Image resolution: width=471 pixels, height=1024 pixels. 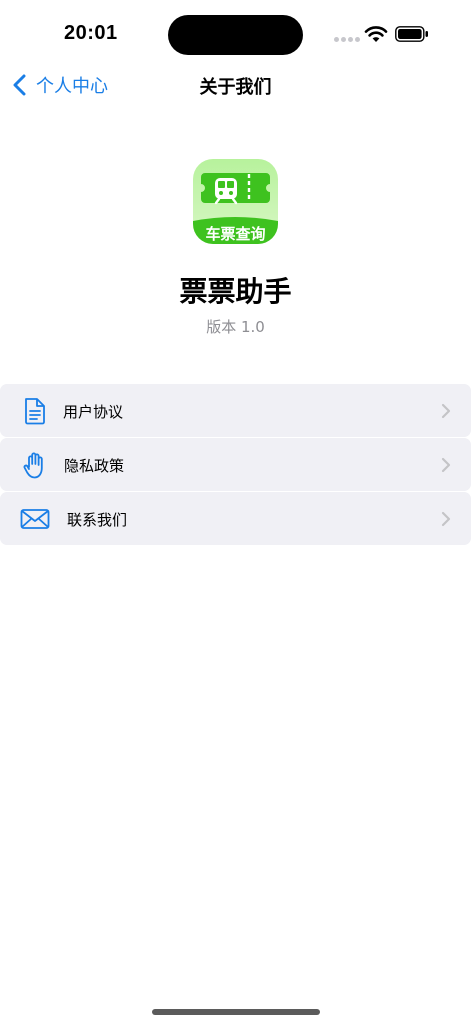 I want to click on dynamic-island, so click(x=235, y=35).